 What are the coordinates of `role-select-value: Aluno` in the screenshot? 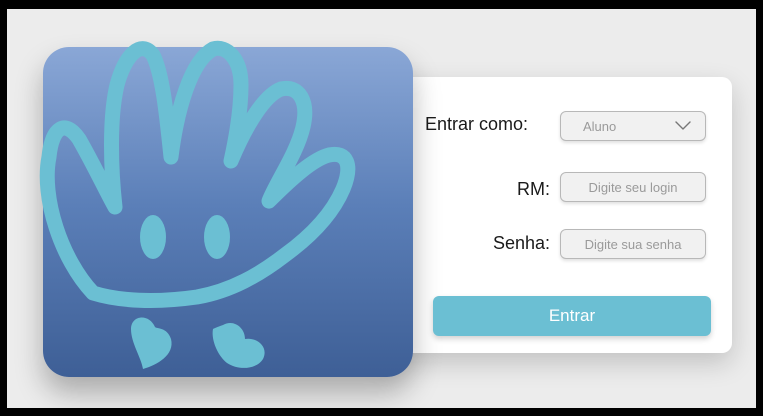 It's located at (600, 126).